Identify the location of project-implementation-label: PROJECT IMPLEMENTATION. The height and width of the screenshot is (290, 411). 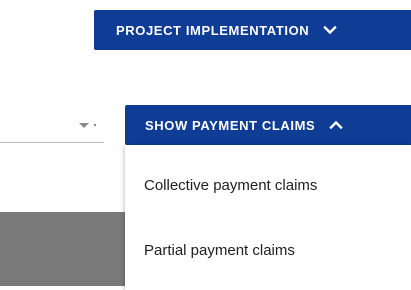
(213, 30).